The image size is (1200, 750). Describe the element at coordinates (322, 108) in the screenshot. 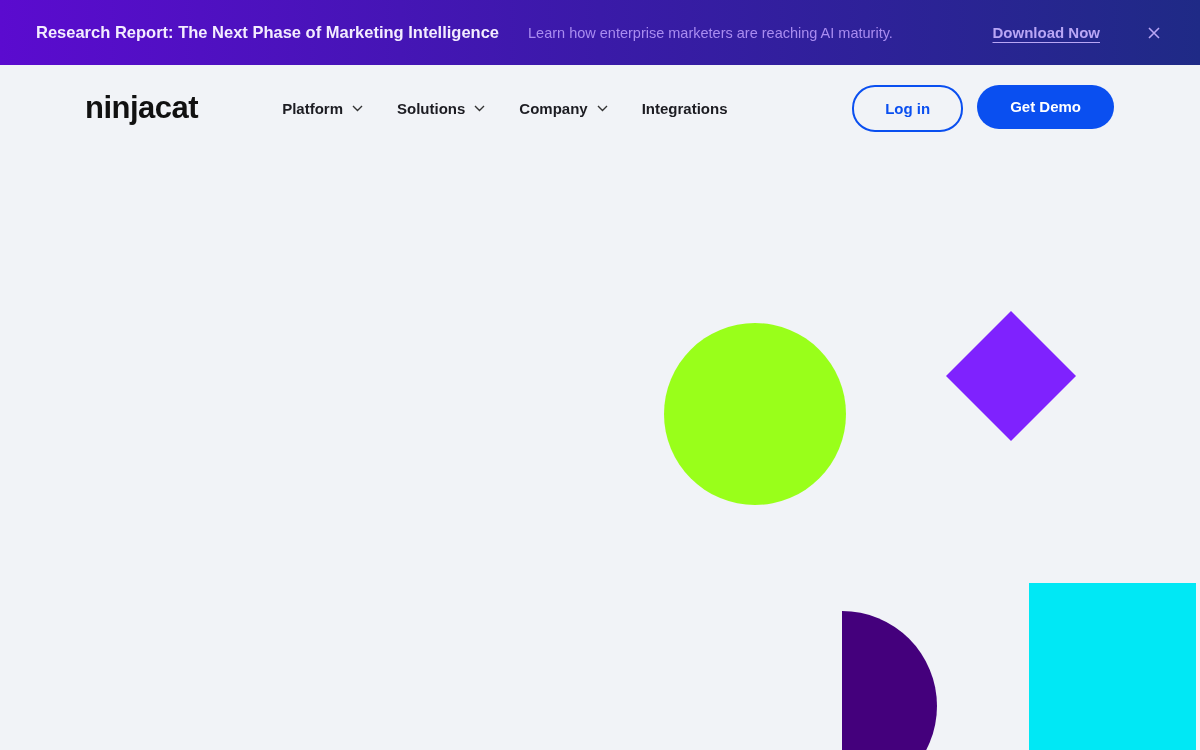

I see `nav-item: Platform` at that location.